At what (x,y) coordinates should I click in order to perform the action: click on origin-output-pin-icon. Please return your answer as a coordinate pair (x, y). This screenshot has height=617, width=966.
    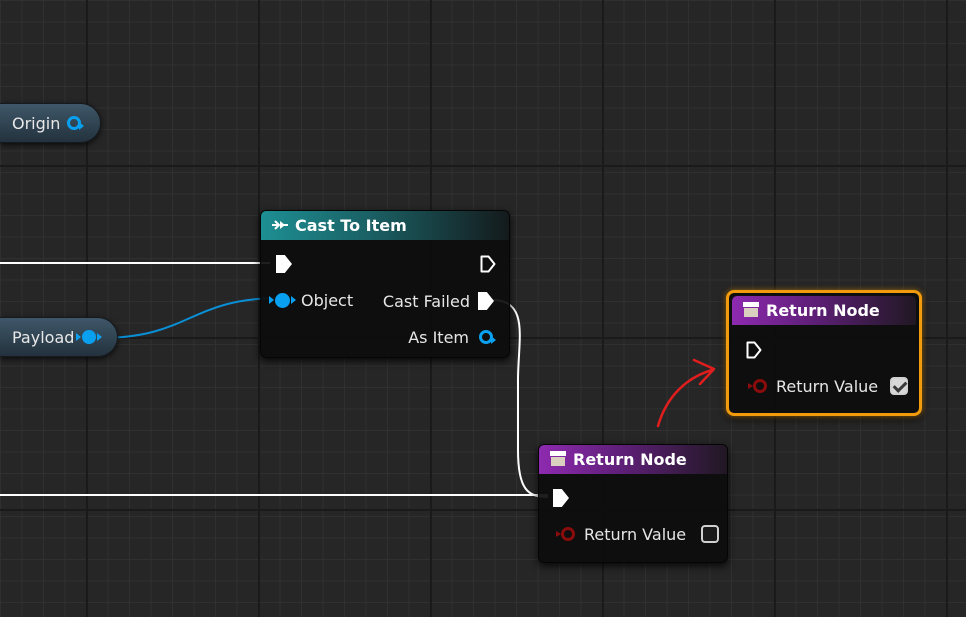
    Looking at the image, I should click on (76, 123).